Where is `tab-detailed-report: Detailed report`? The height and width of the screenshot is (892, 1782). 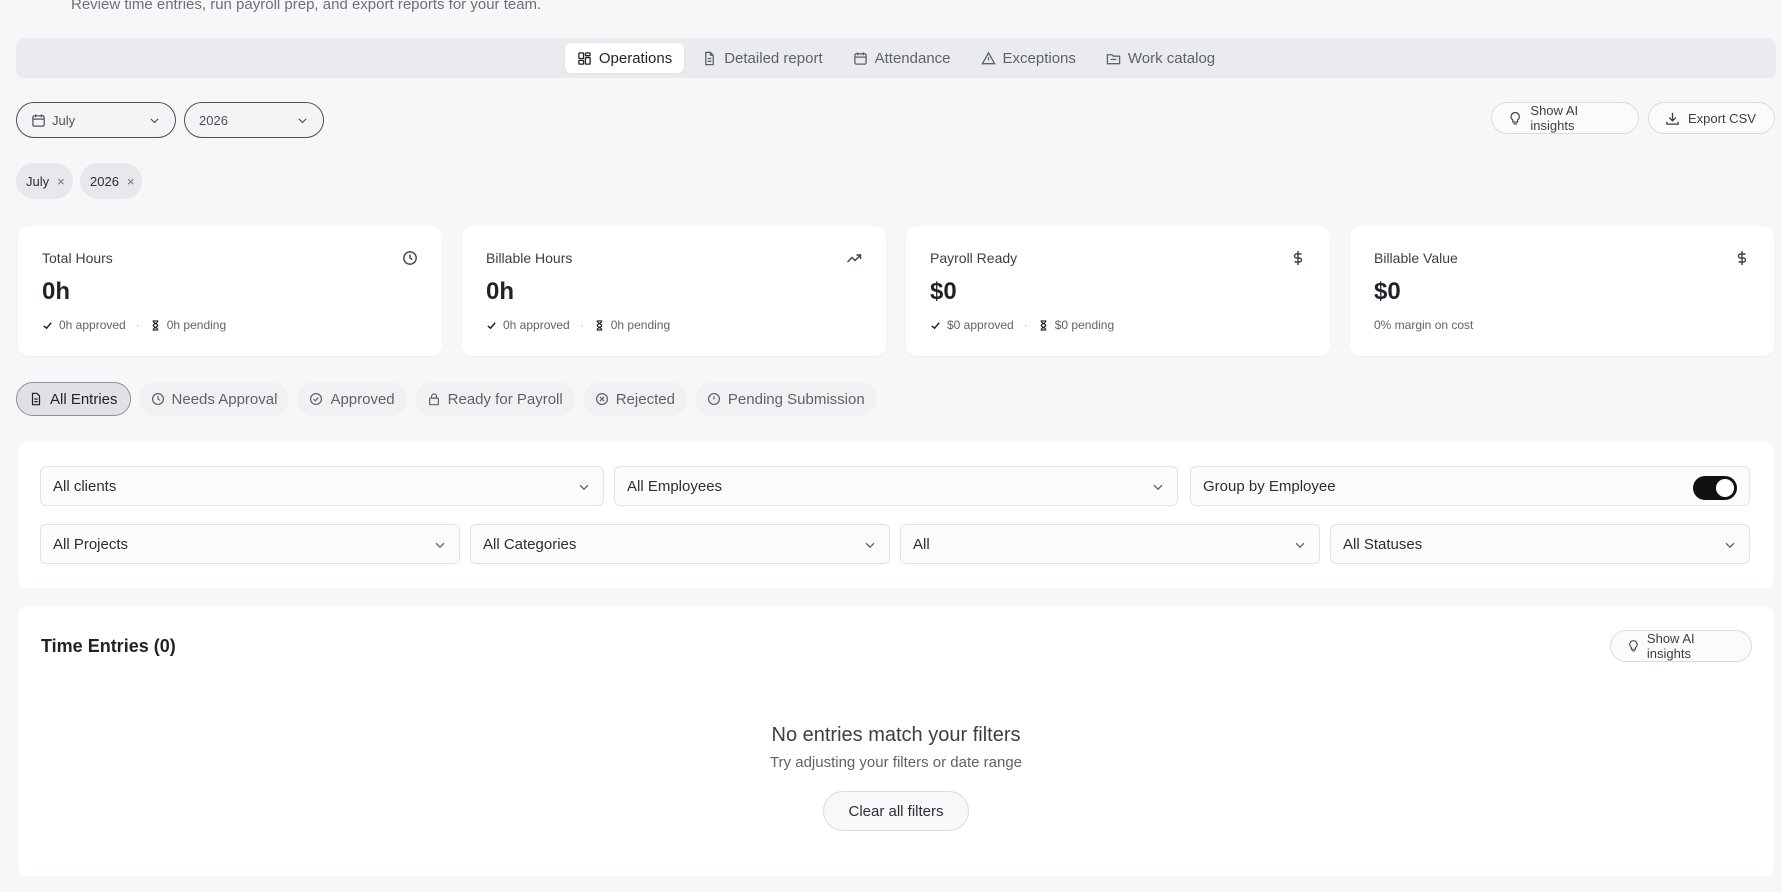 tab-detailed-report: Detailed report is located at coordinates (762, 58).